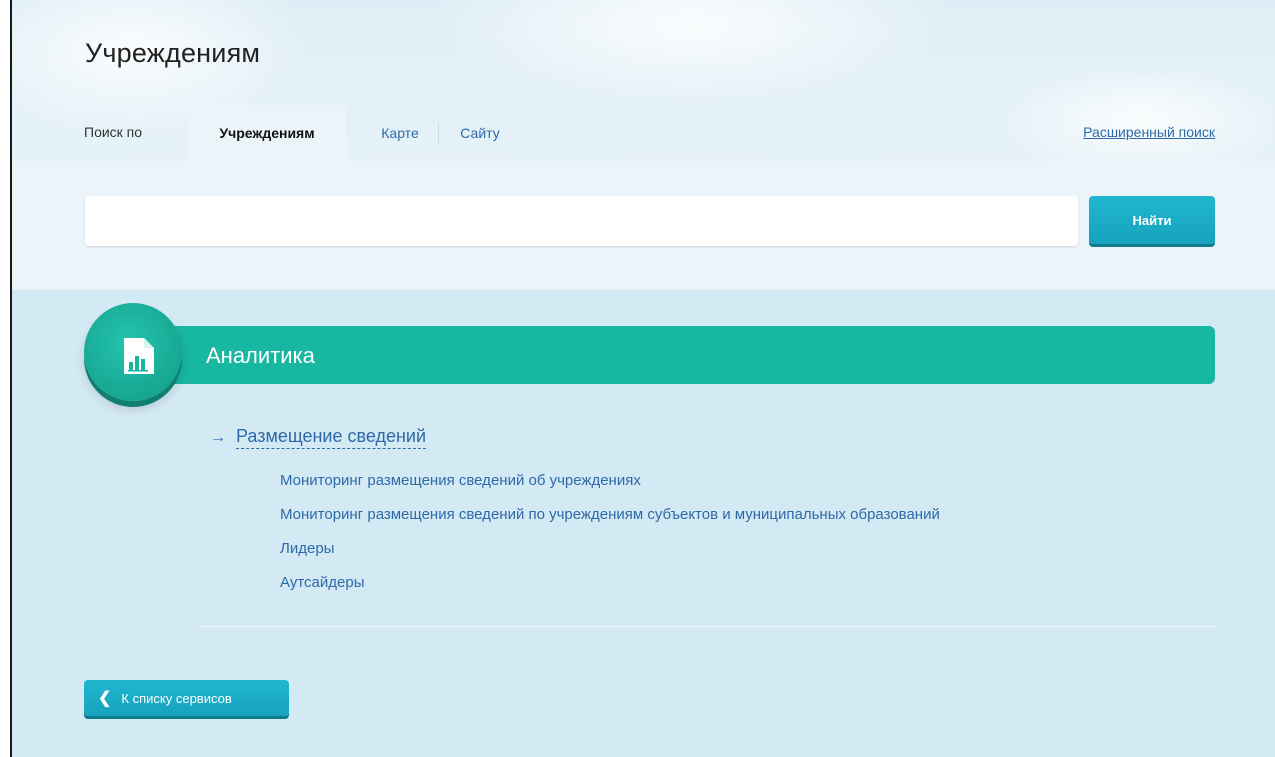  Describe the element at coordinates (173, 53) in the screenshot. I see `page-title: Учреждениям` at that location.